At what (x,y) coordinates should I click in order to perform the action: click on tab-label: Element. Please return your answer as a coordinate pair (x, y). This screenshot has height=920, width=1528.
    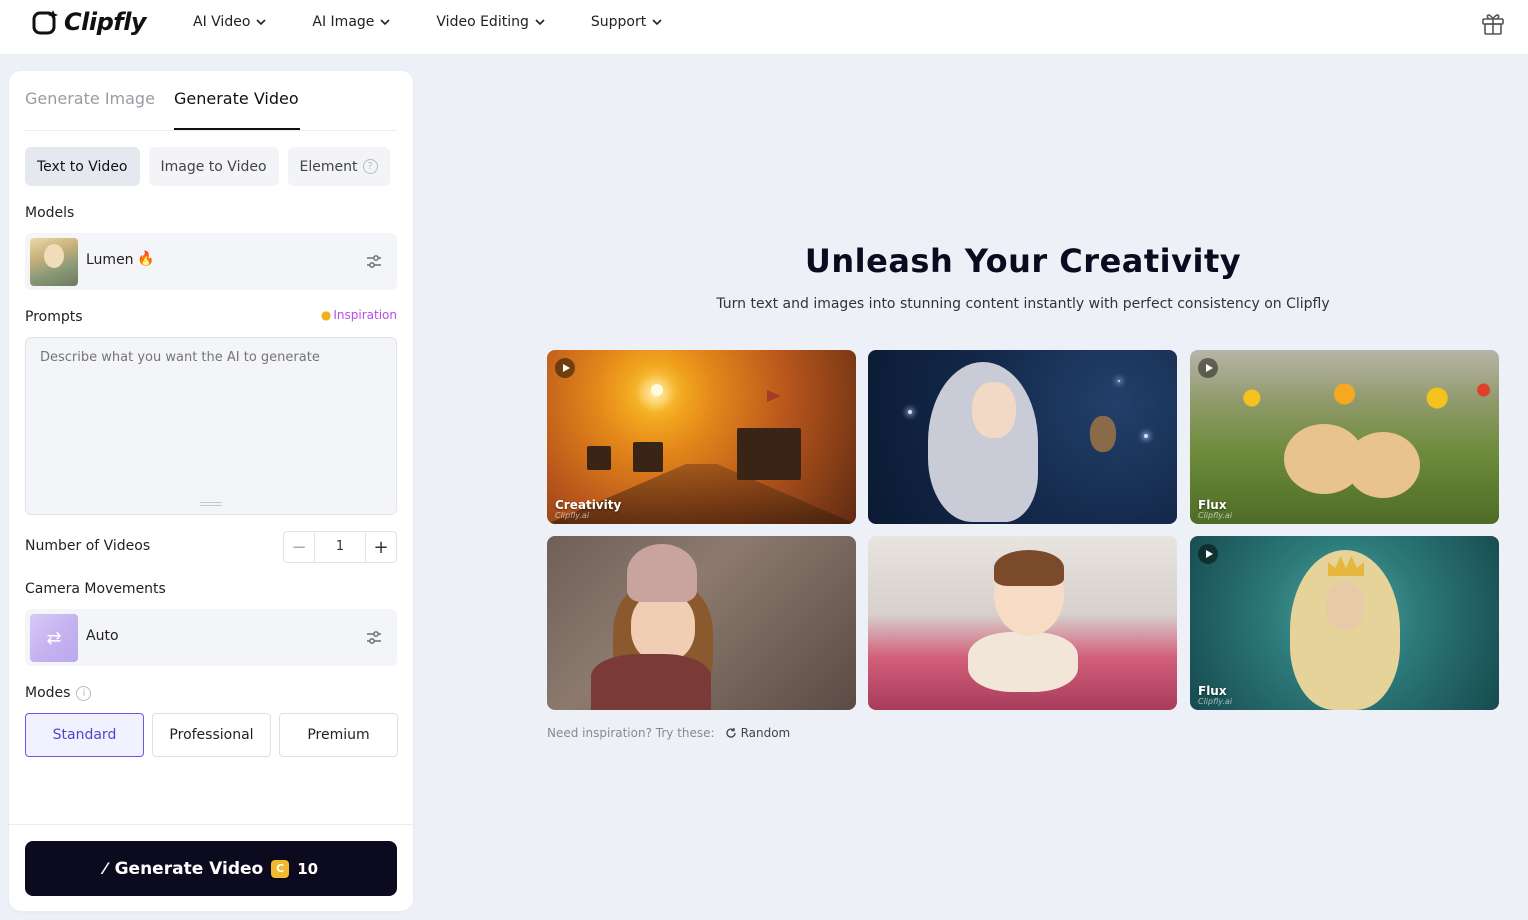
    Looking at the image, I should click on (328, 166).